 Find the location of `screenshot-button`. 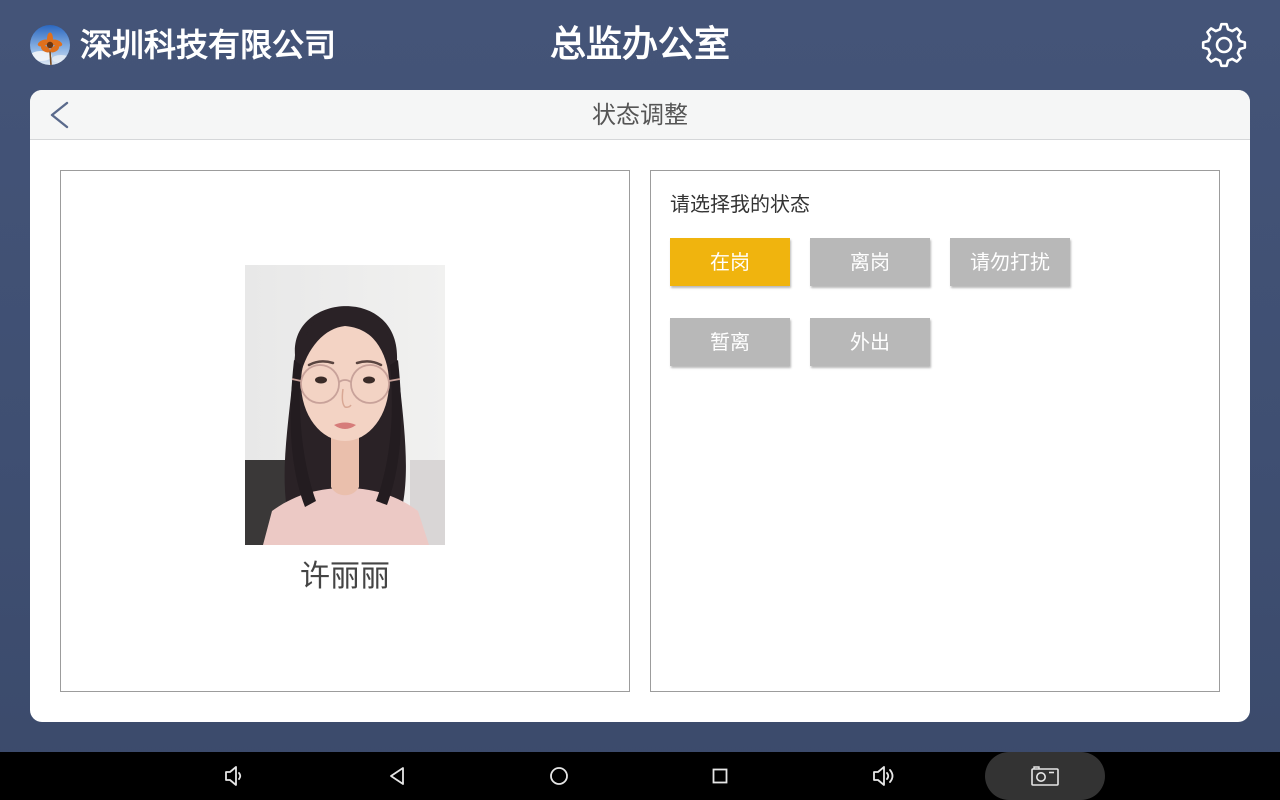

screenshot-button is located at coordinates (1045, 776).